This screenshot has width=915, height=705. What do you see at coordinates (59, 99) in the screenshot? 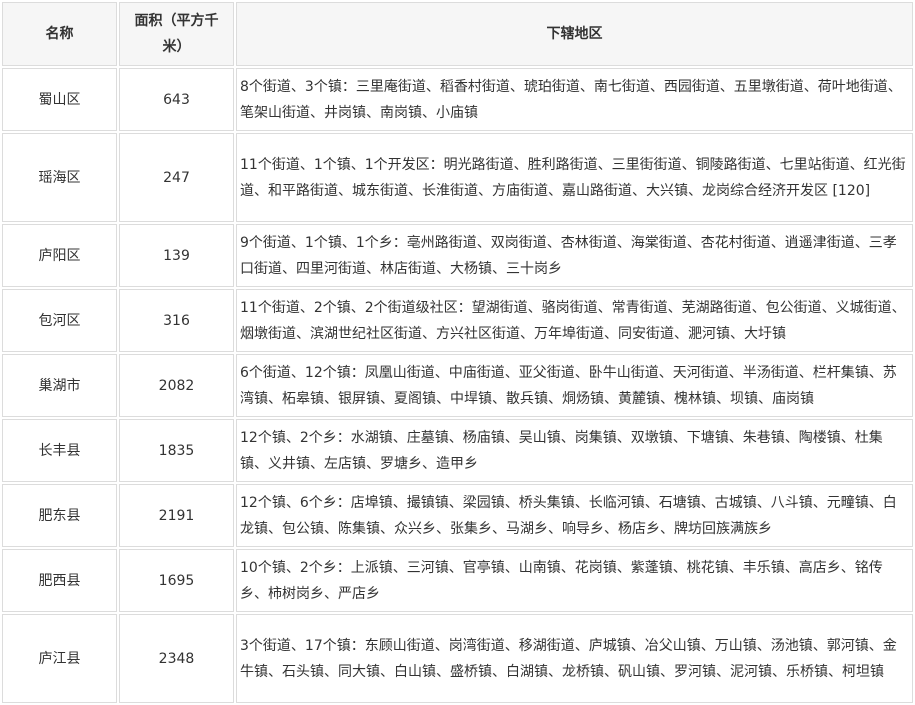
I see `cell-name: 蜀山区` at bounding box center [59, 99].